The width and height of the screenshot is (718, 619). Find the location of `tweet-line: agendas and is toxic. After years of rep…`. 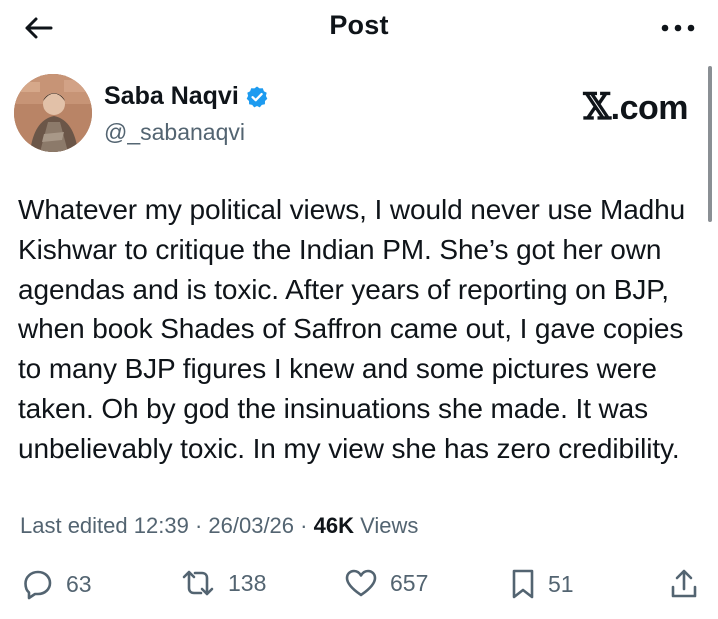

tweet-line: agendas and is toxic. After years of rep… is located at coordinates (343, 289).